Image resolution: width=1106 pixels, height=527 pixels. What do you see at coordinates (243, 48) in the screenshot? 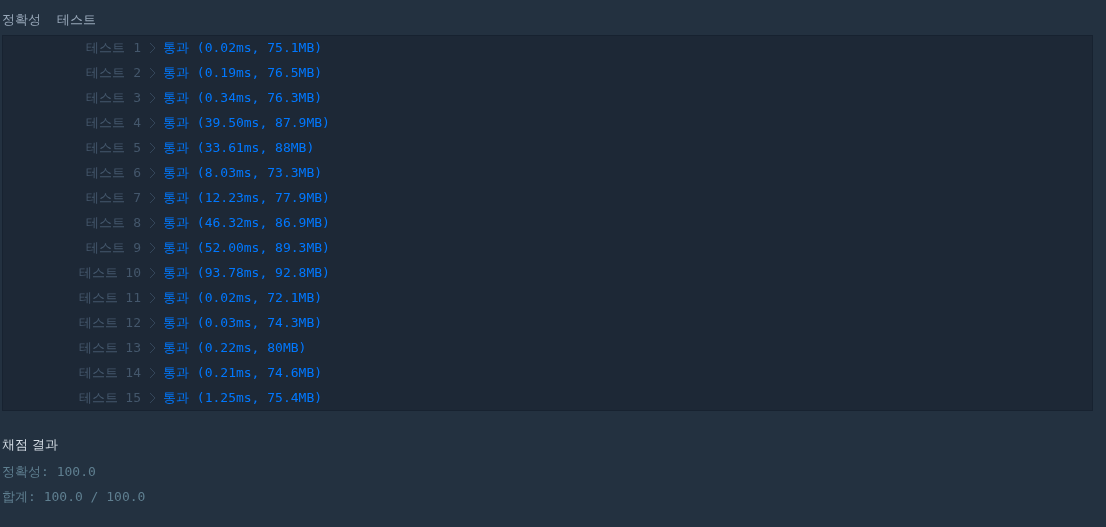
I see `test-result: 통과 (0.02ms, 75.1MB)` at bounding box center [243, 48].